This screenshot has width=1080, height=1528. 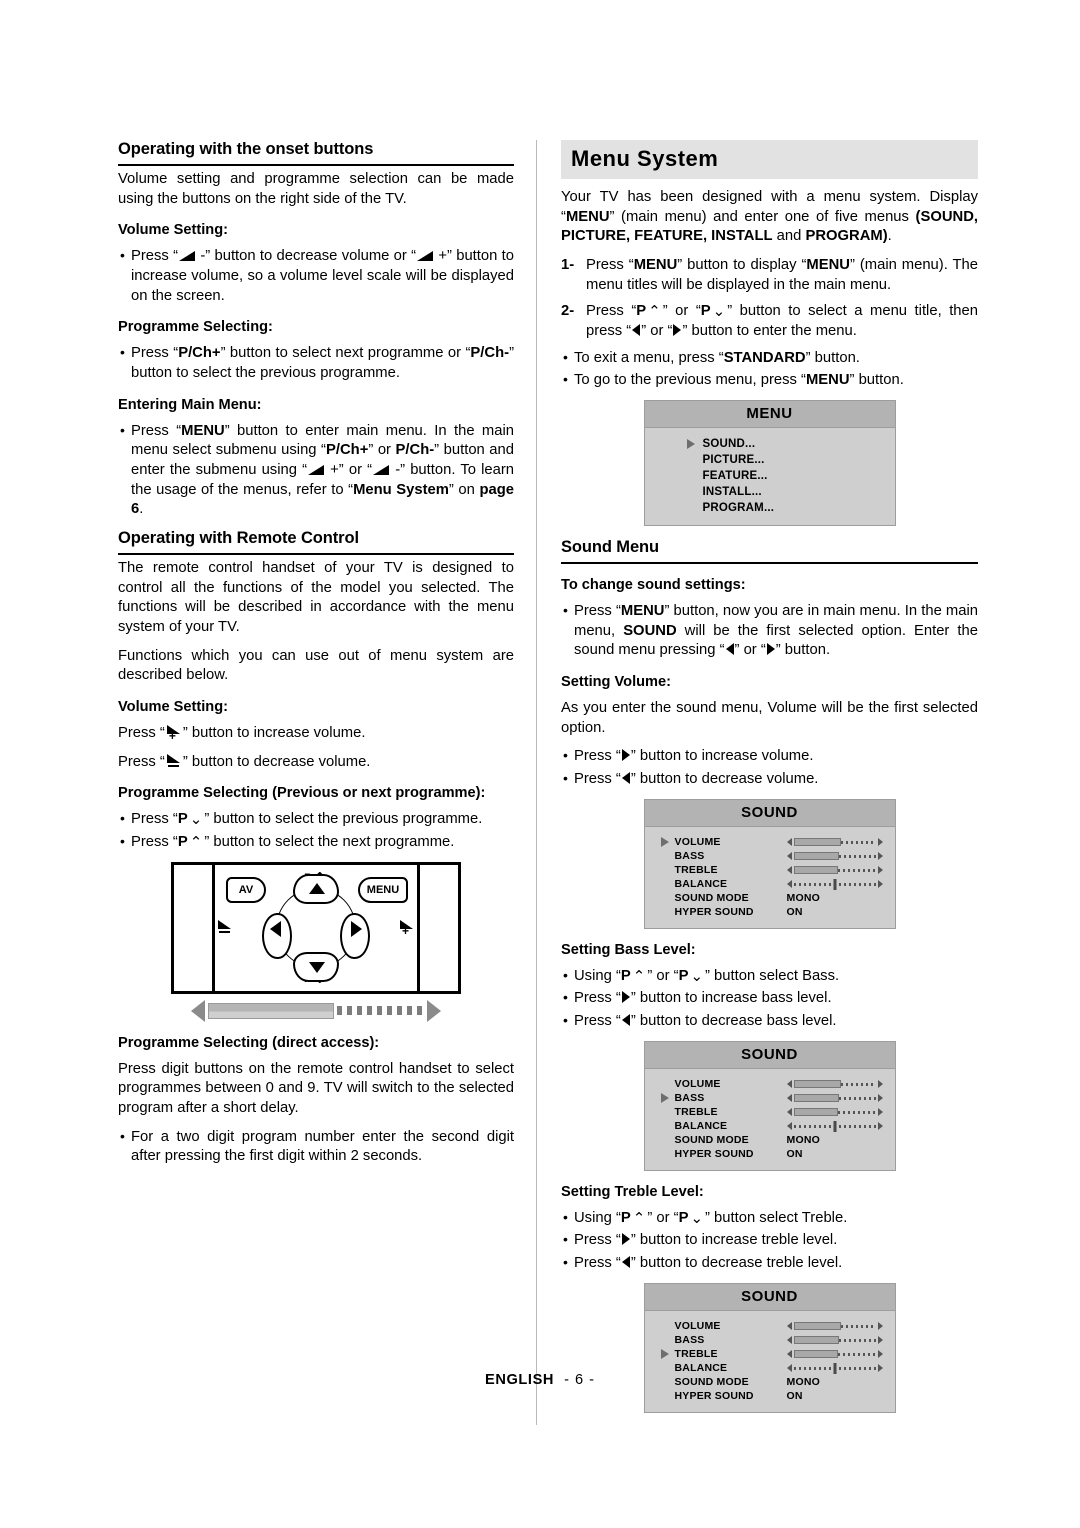 I want to click on arrow-up-icon, so click(x=317, y=888).